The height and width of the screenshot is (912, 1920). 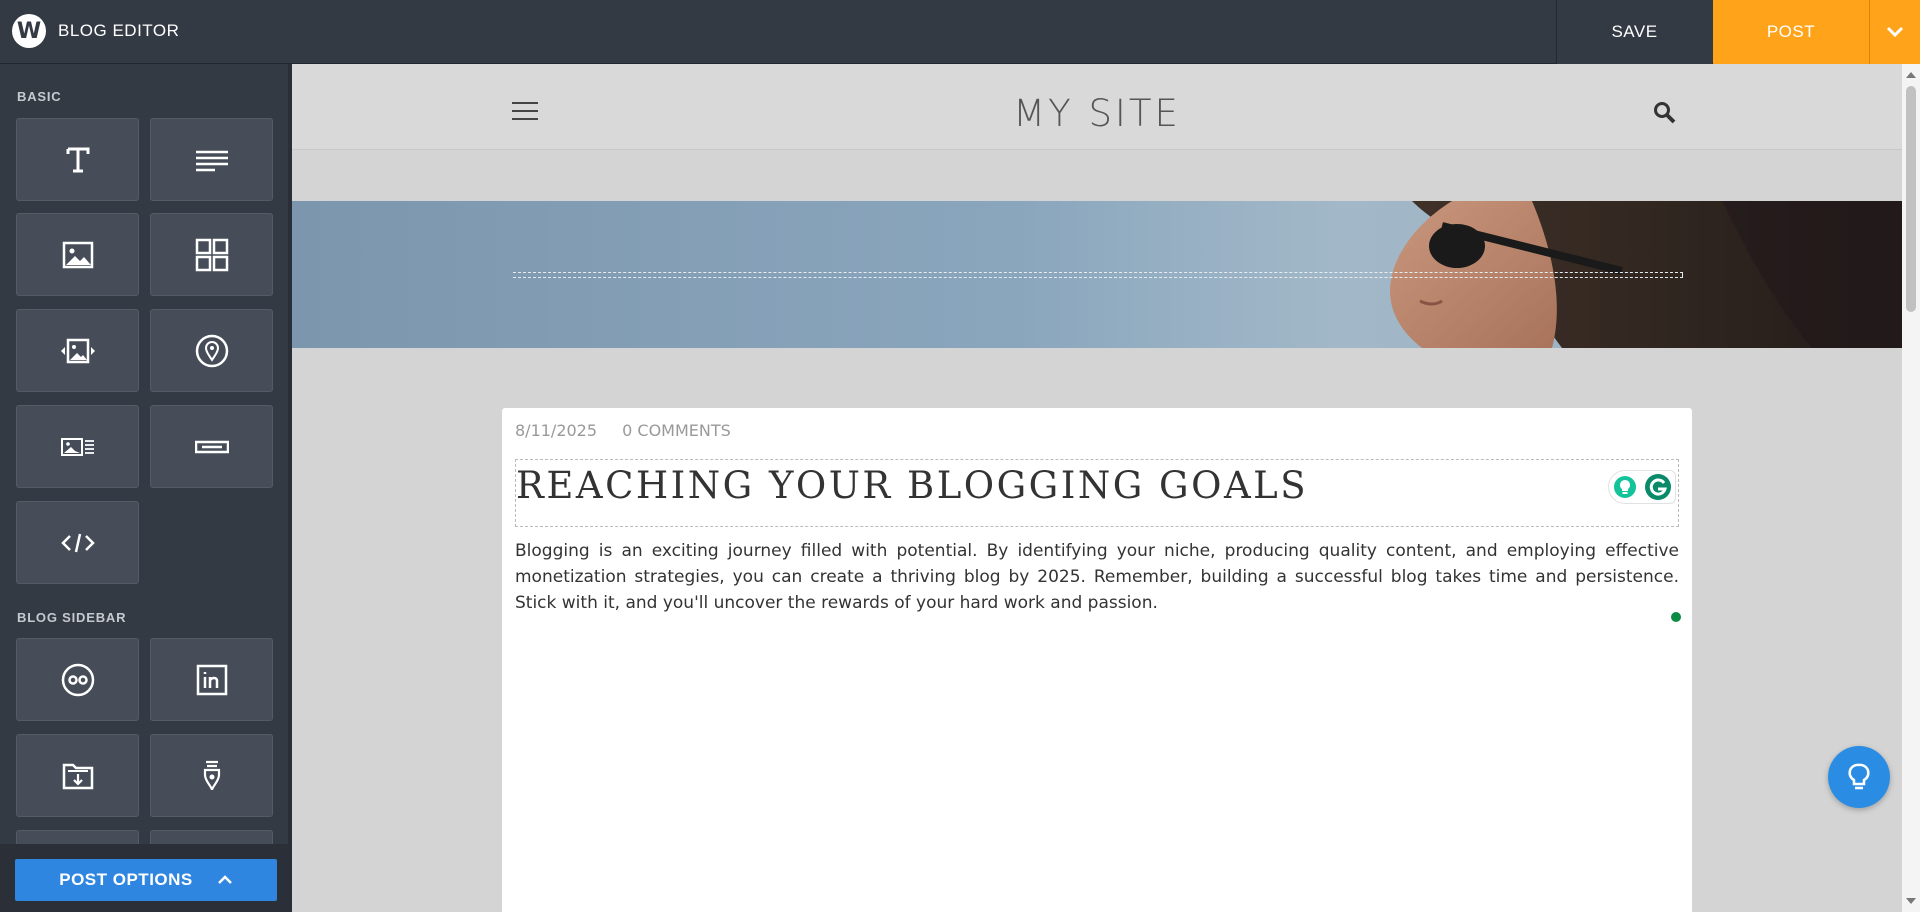 I want to click on element-tile-image, so click(x=77, y=254).